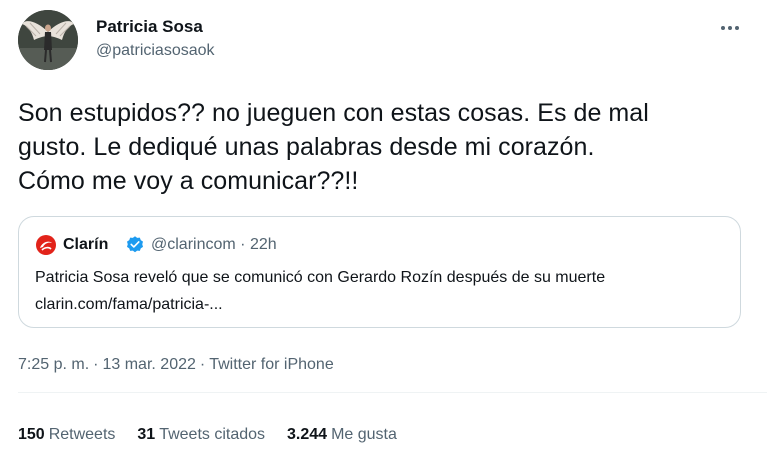 The image size is (767, 459). Describe the element at coordinates (364, 434) in the screenshot. I see `likes-label: Me gusta` at that location.